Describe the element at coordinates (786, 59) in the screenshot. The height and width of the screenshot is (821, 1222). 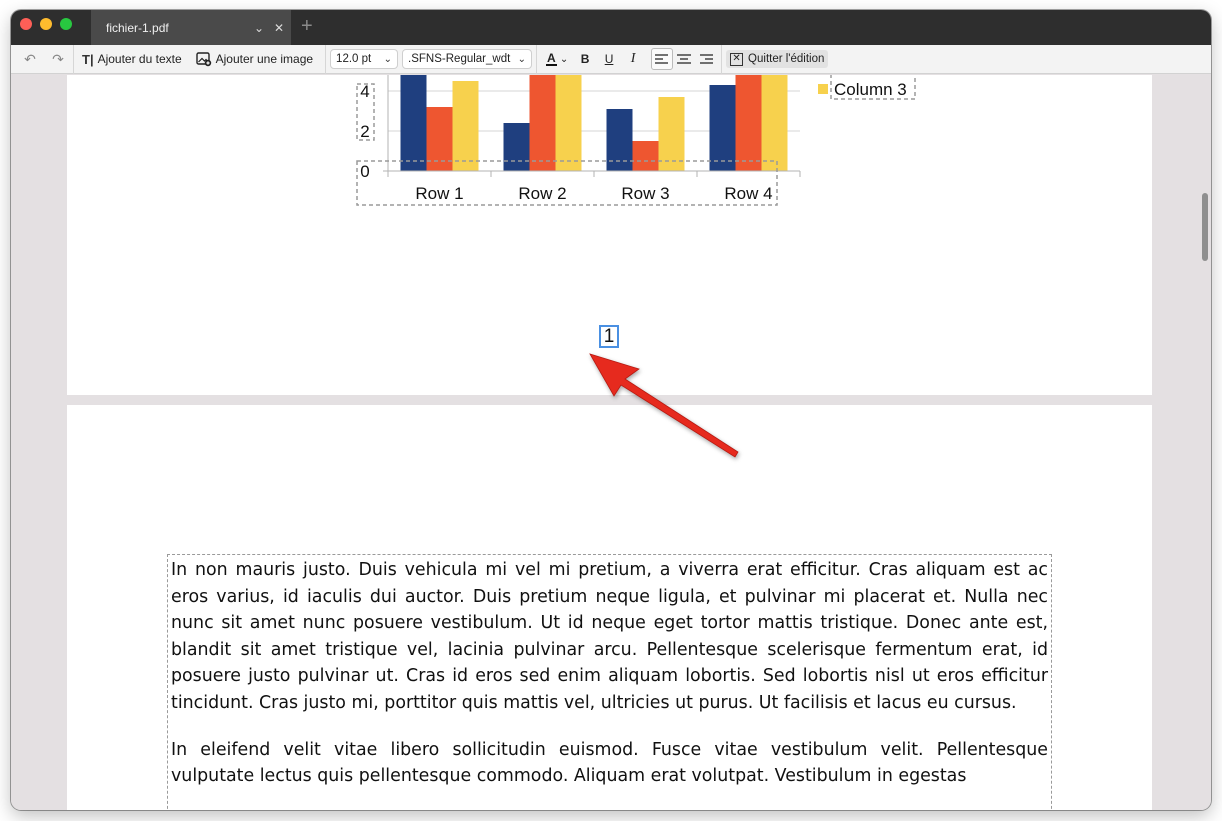
I see `exit-edit-label: Quitter l'édition` at that location.